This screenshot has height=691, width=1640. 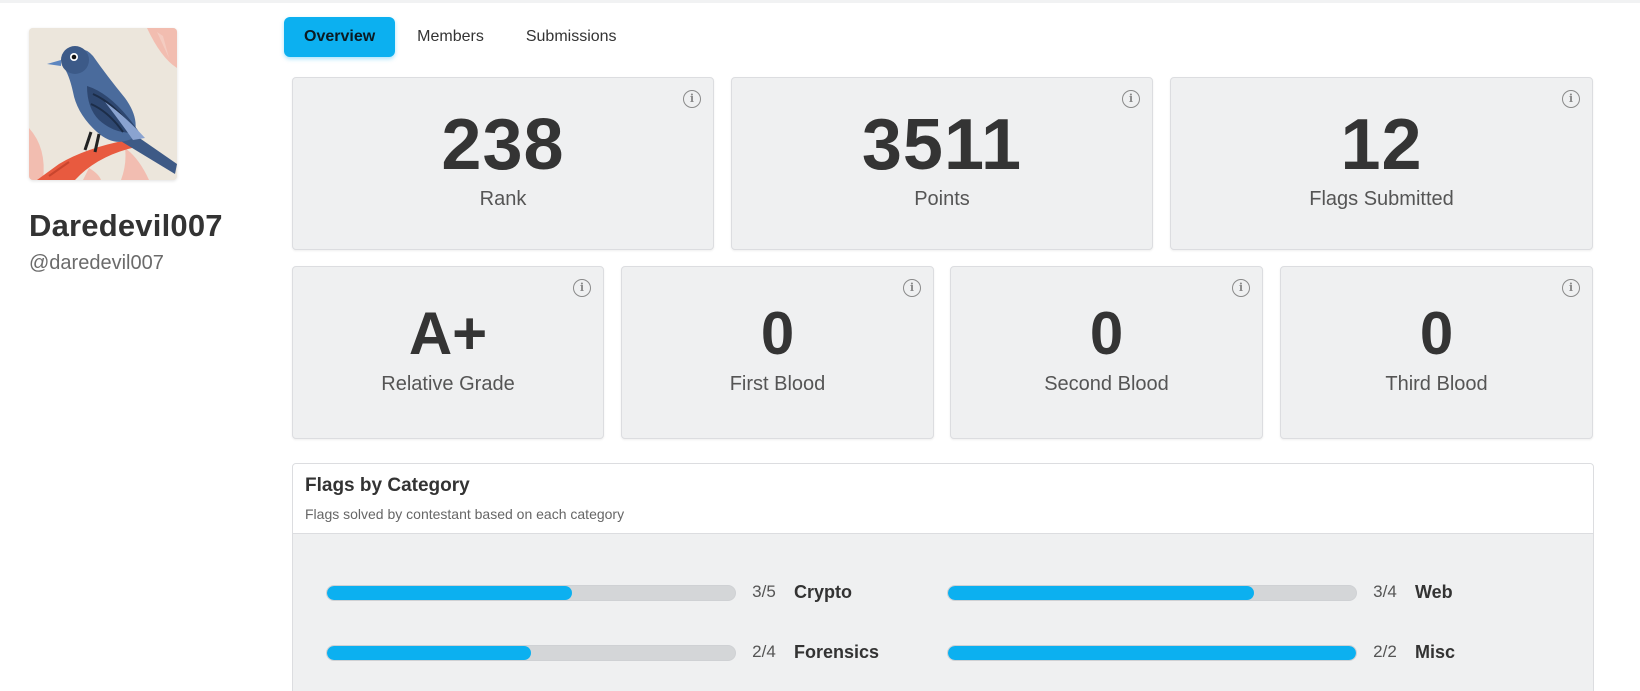 What do you see at coordinates (1385, 651) in the screenshot?
I see `category-ratio: 2/2` at bounding box center [1385, 651].